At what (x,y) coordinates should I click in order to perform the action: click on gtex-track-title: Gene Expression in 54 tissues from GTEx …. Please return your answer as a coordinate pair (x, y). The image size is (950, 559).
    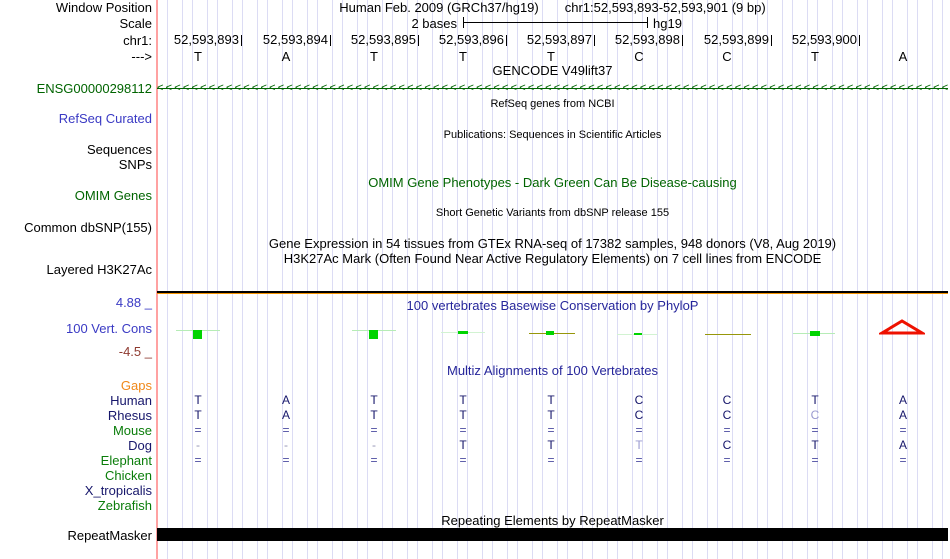
    Looking at the image, I should click on (552, 243).